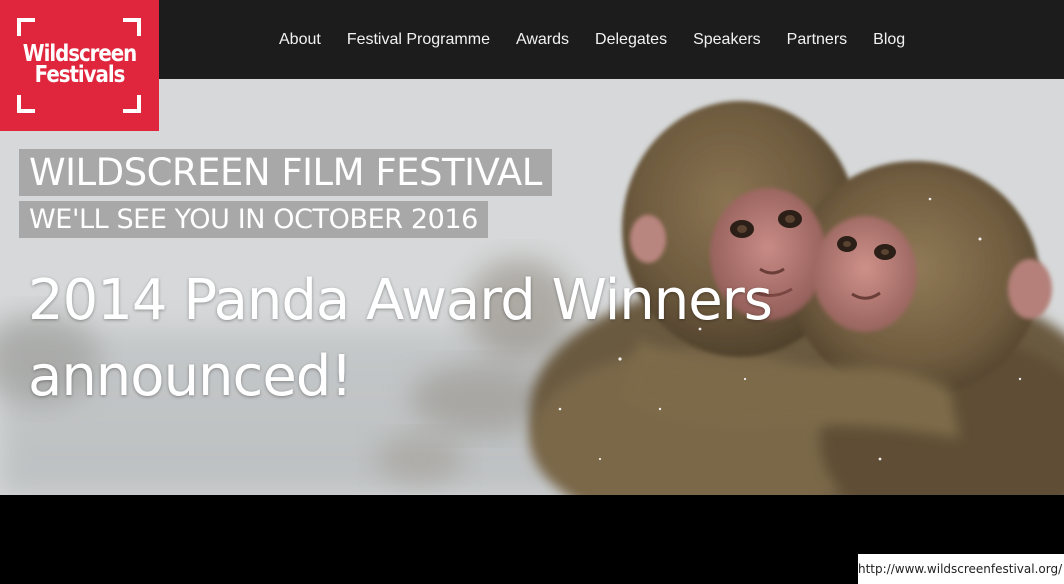 The image size is (1064, 584). Describe the element at coordinates (253, 219) in the screenshot. I see `festival-date-subtitle: WE'LL SEE YOU IN OCTOBER 2016` at that location.